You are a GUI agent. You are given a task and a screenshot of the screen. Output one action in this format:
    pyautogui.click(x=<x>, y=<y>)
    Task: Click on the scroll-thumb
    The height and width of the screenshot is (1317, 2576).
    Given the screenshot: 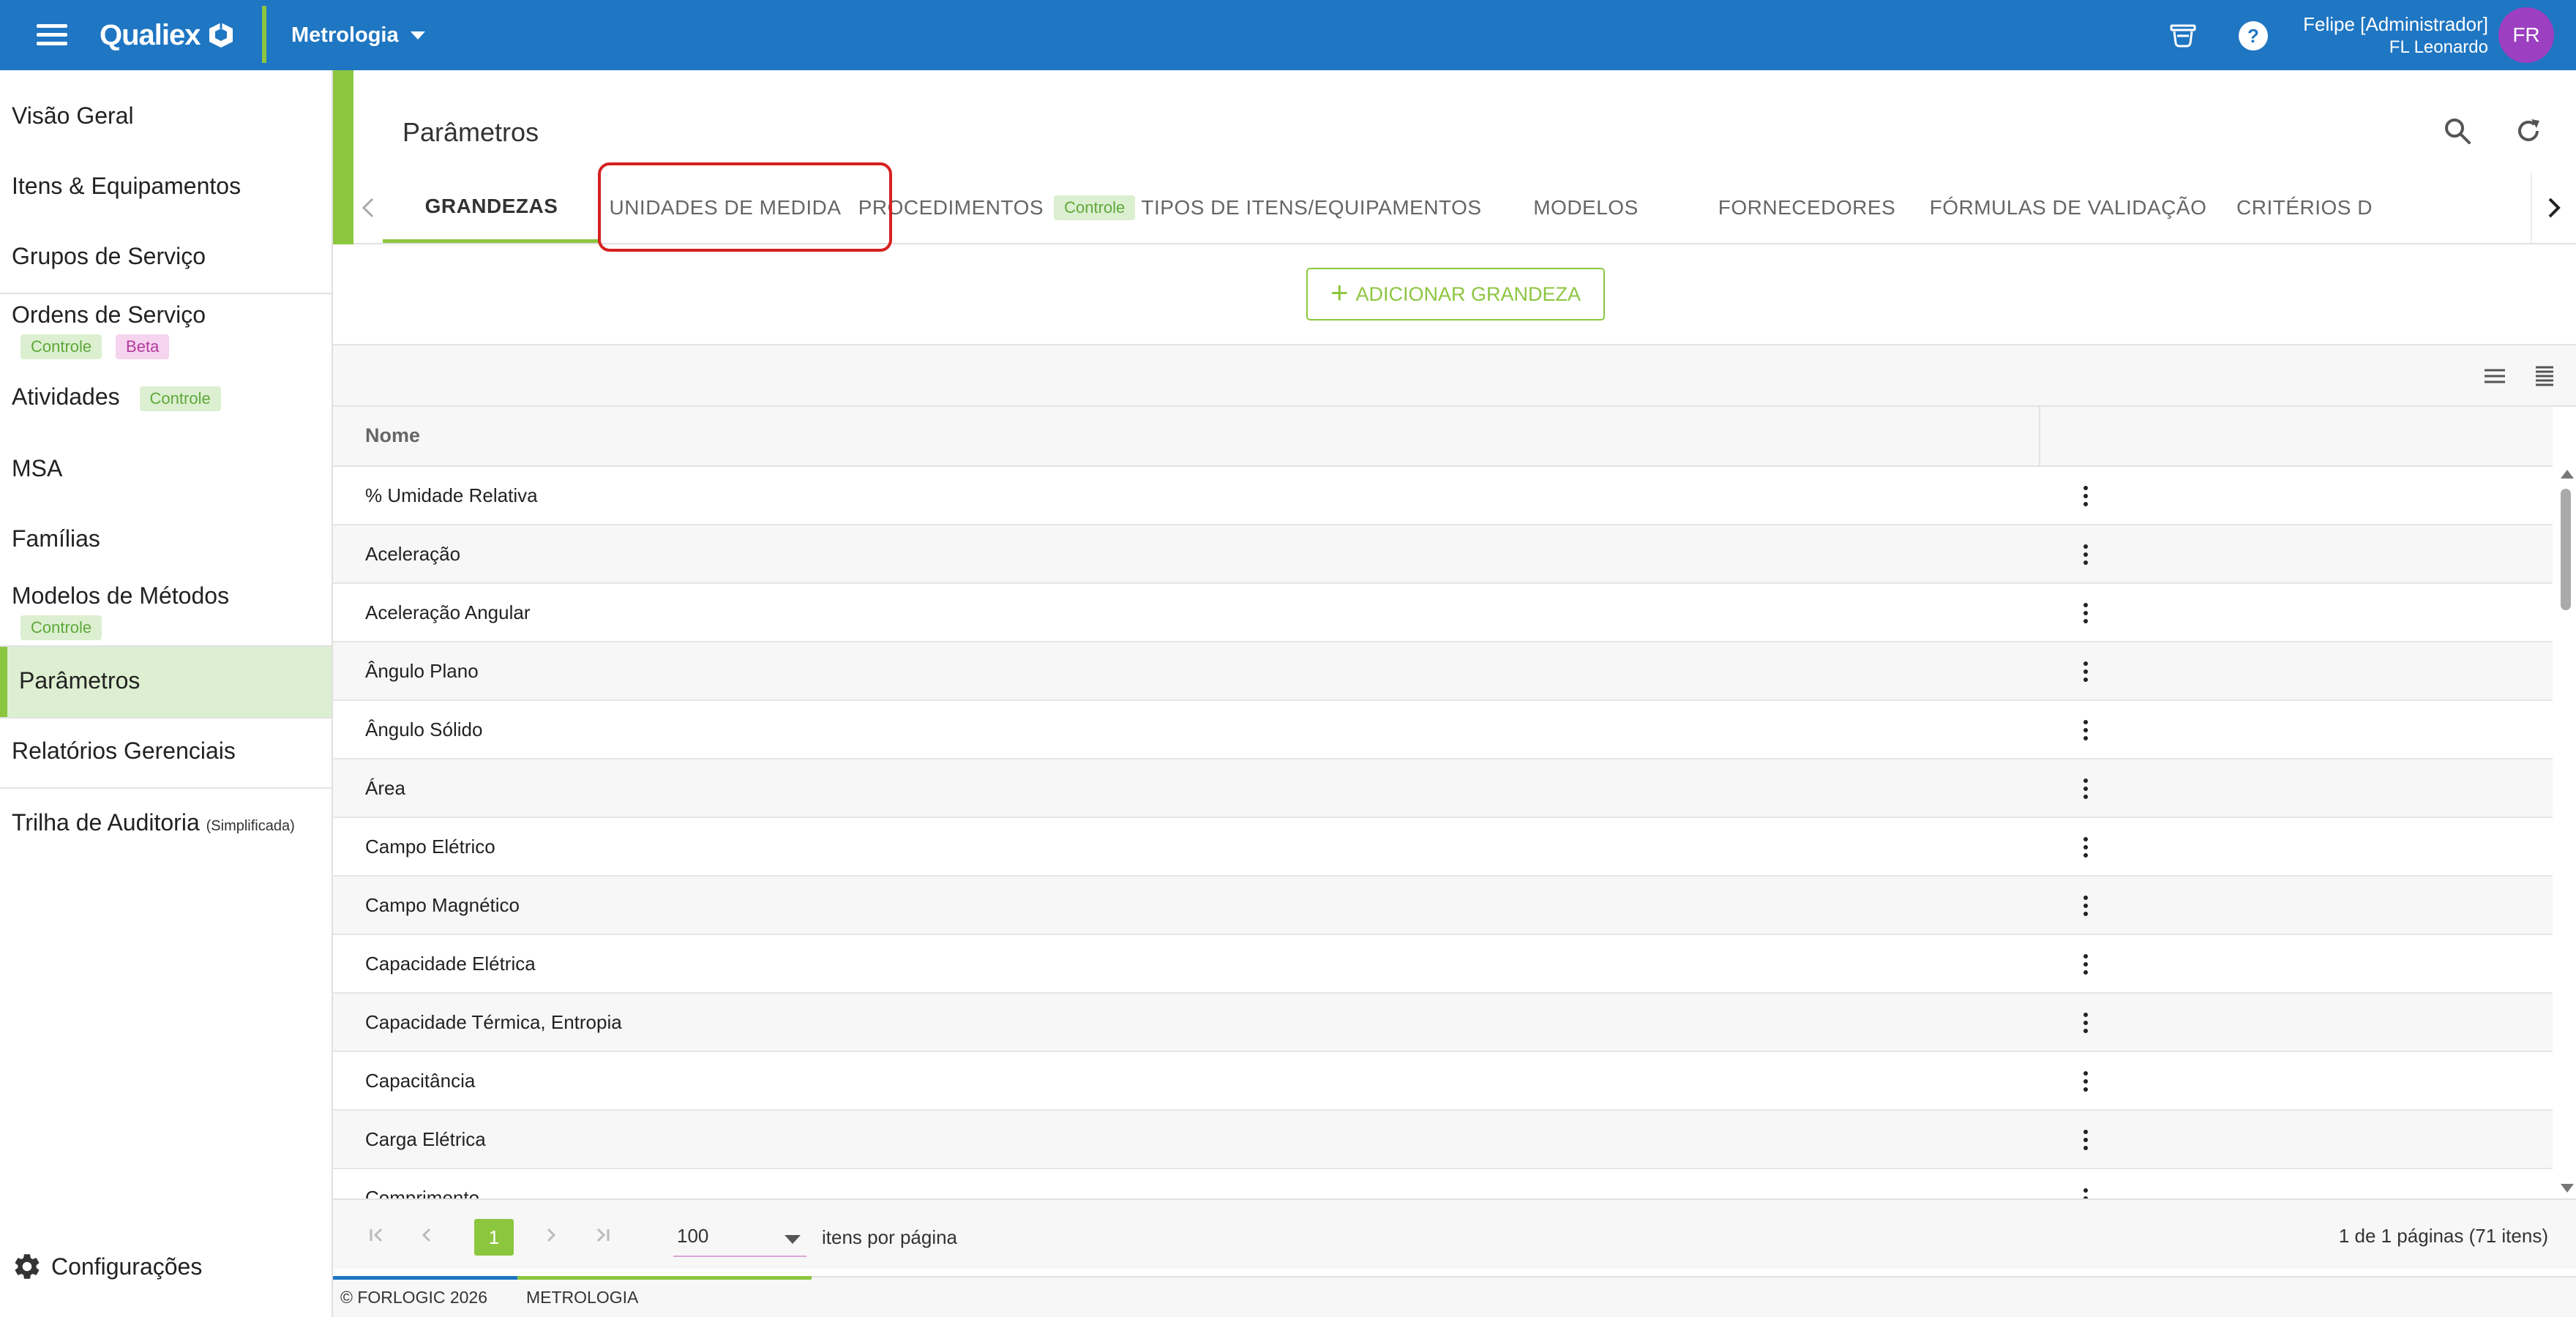 What is the action you would take?
    pyautogui.click(x=2566, y=549)
    